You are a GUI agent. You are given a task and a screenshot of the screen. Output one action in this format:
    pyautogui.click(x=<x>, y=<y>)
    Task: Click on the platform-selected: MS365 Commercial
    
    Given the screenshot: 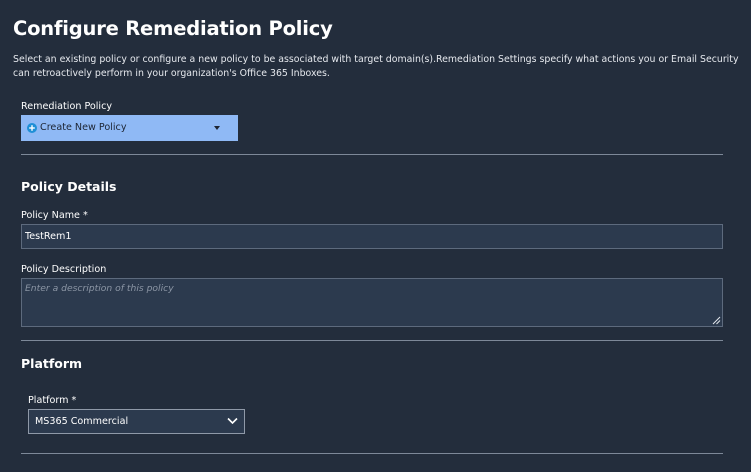 What is the action you would take?
    pyautogui.click(x=82, y=421)
    